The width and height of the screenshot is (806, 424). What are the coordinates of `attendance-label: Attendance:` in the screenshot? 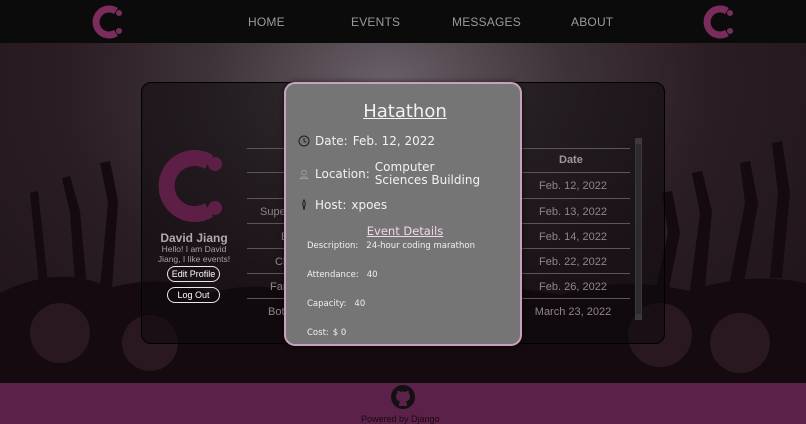 It's located at (333, 275).